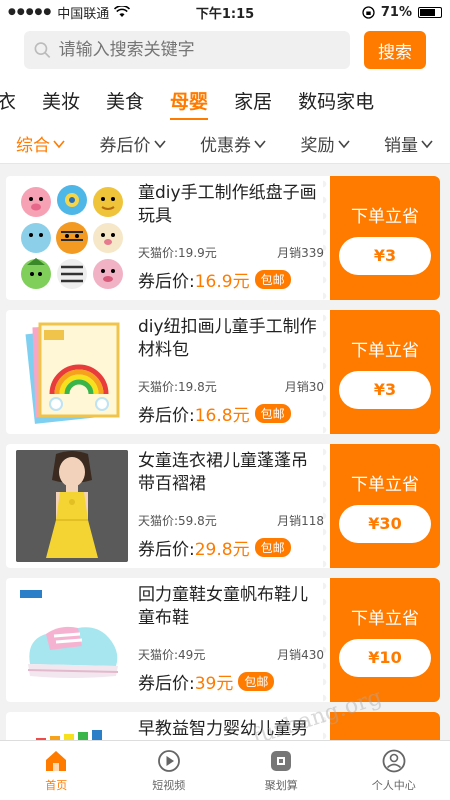 The width and height of the screenshot is (450, 800). I want to click on status-right: 71%, so click(402, 12).